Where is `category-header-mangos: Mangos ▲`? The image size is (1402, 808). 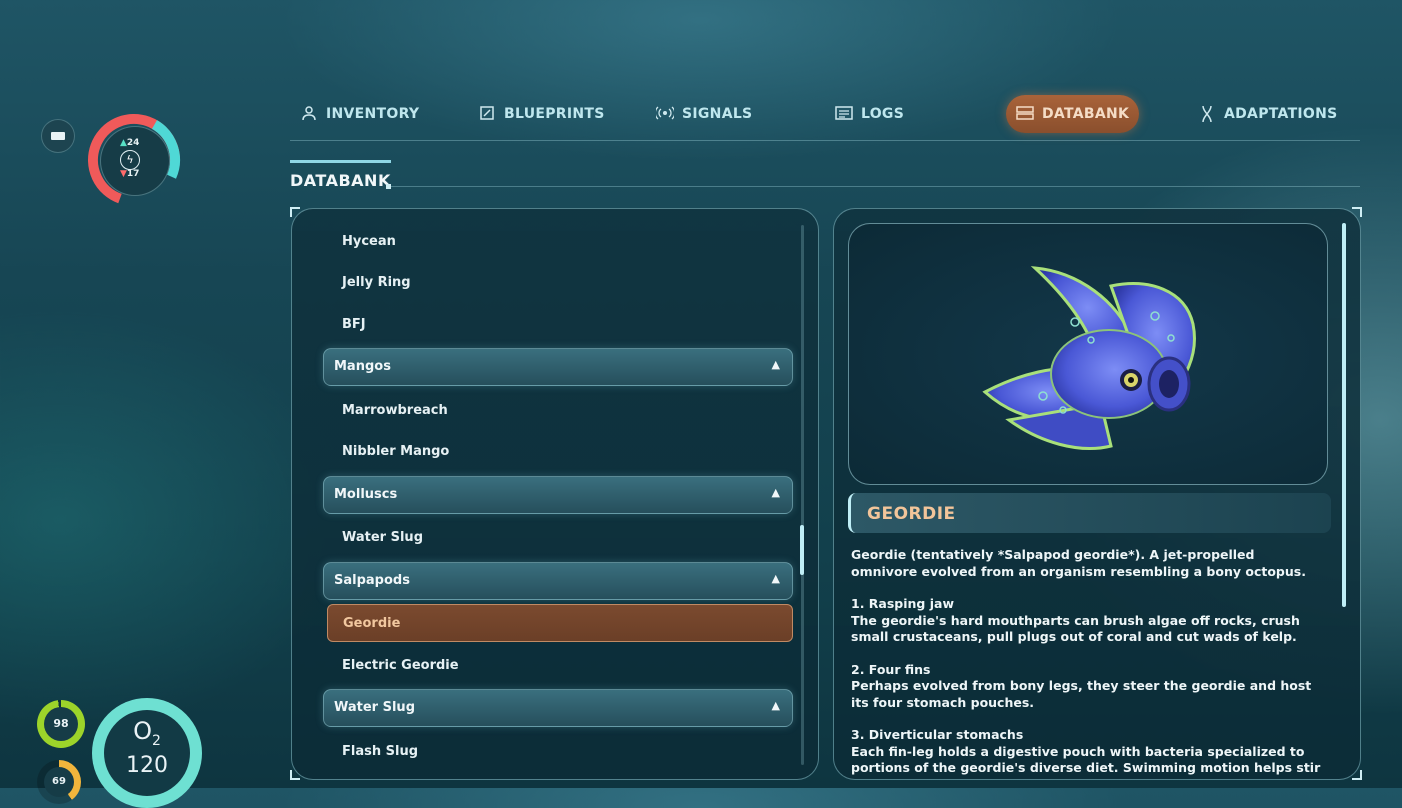
category-header-mangos: Mangos ▲ is located at coordinates (558, 367).